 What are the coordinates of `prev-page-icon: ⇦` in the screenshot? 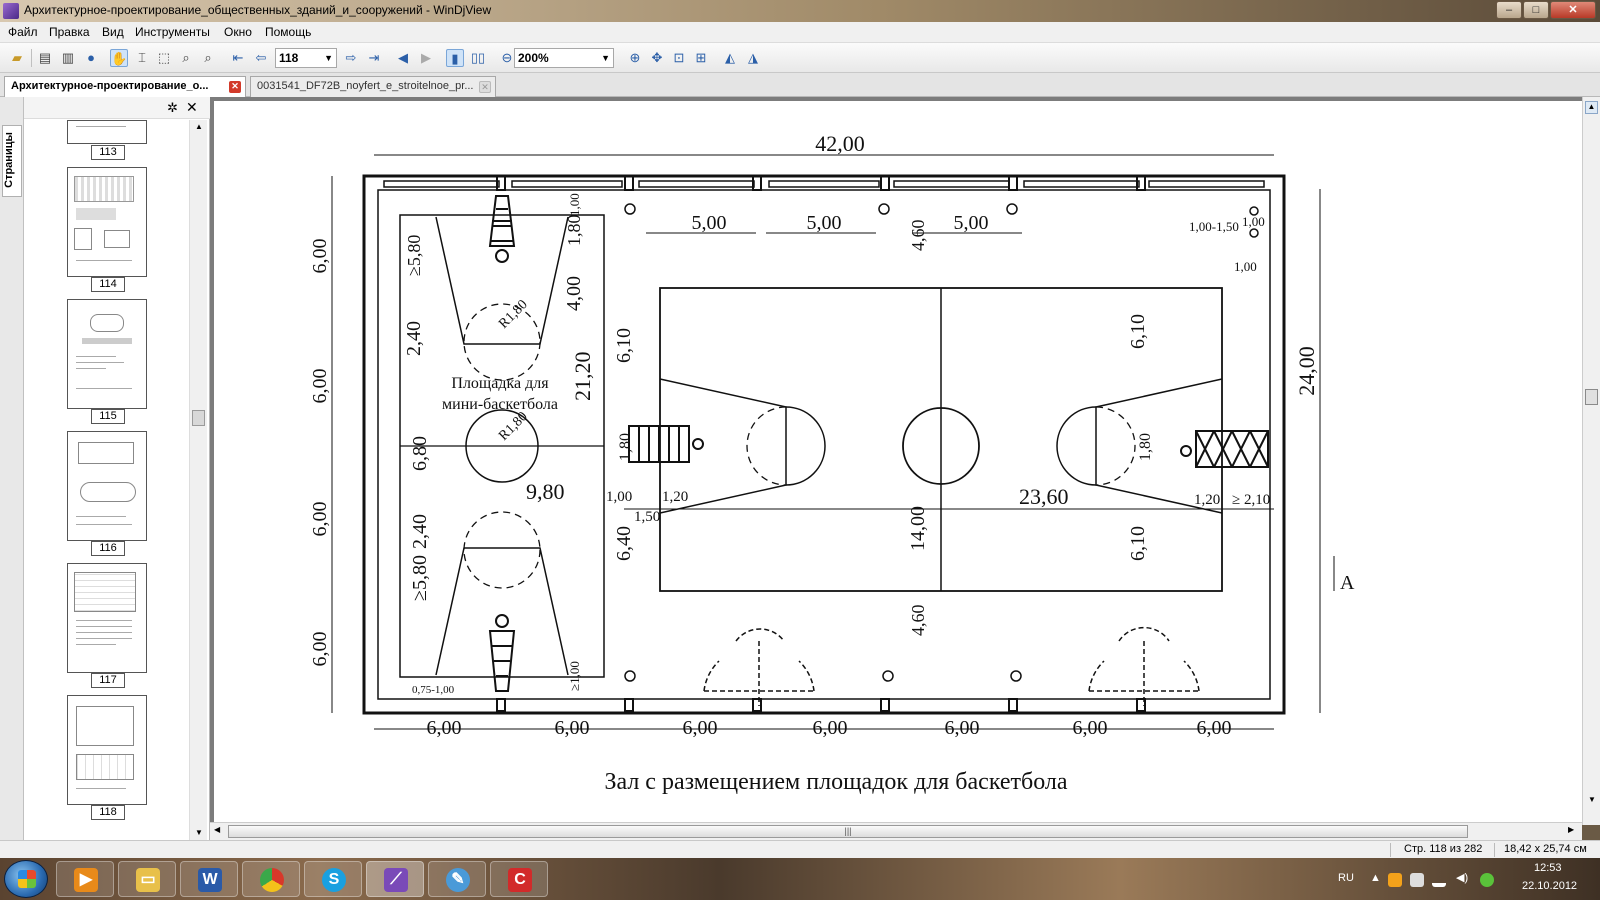 It's located at (261, 58).